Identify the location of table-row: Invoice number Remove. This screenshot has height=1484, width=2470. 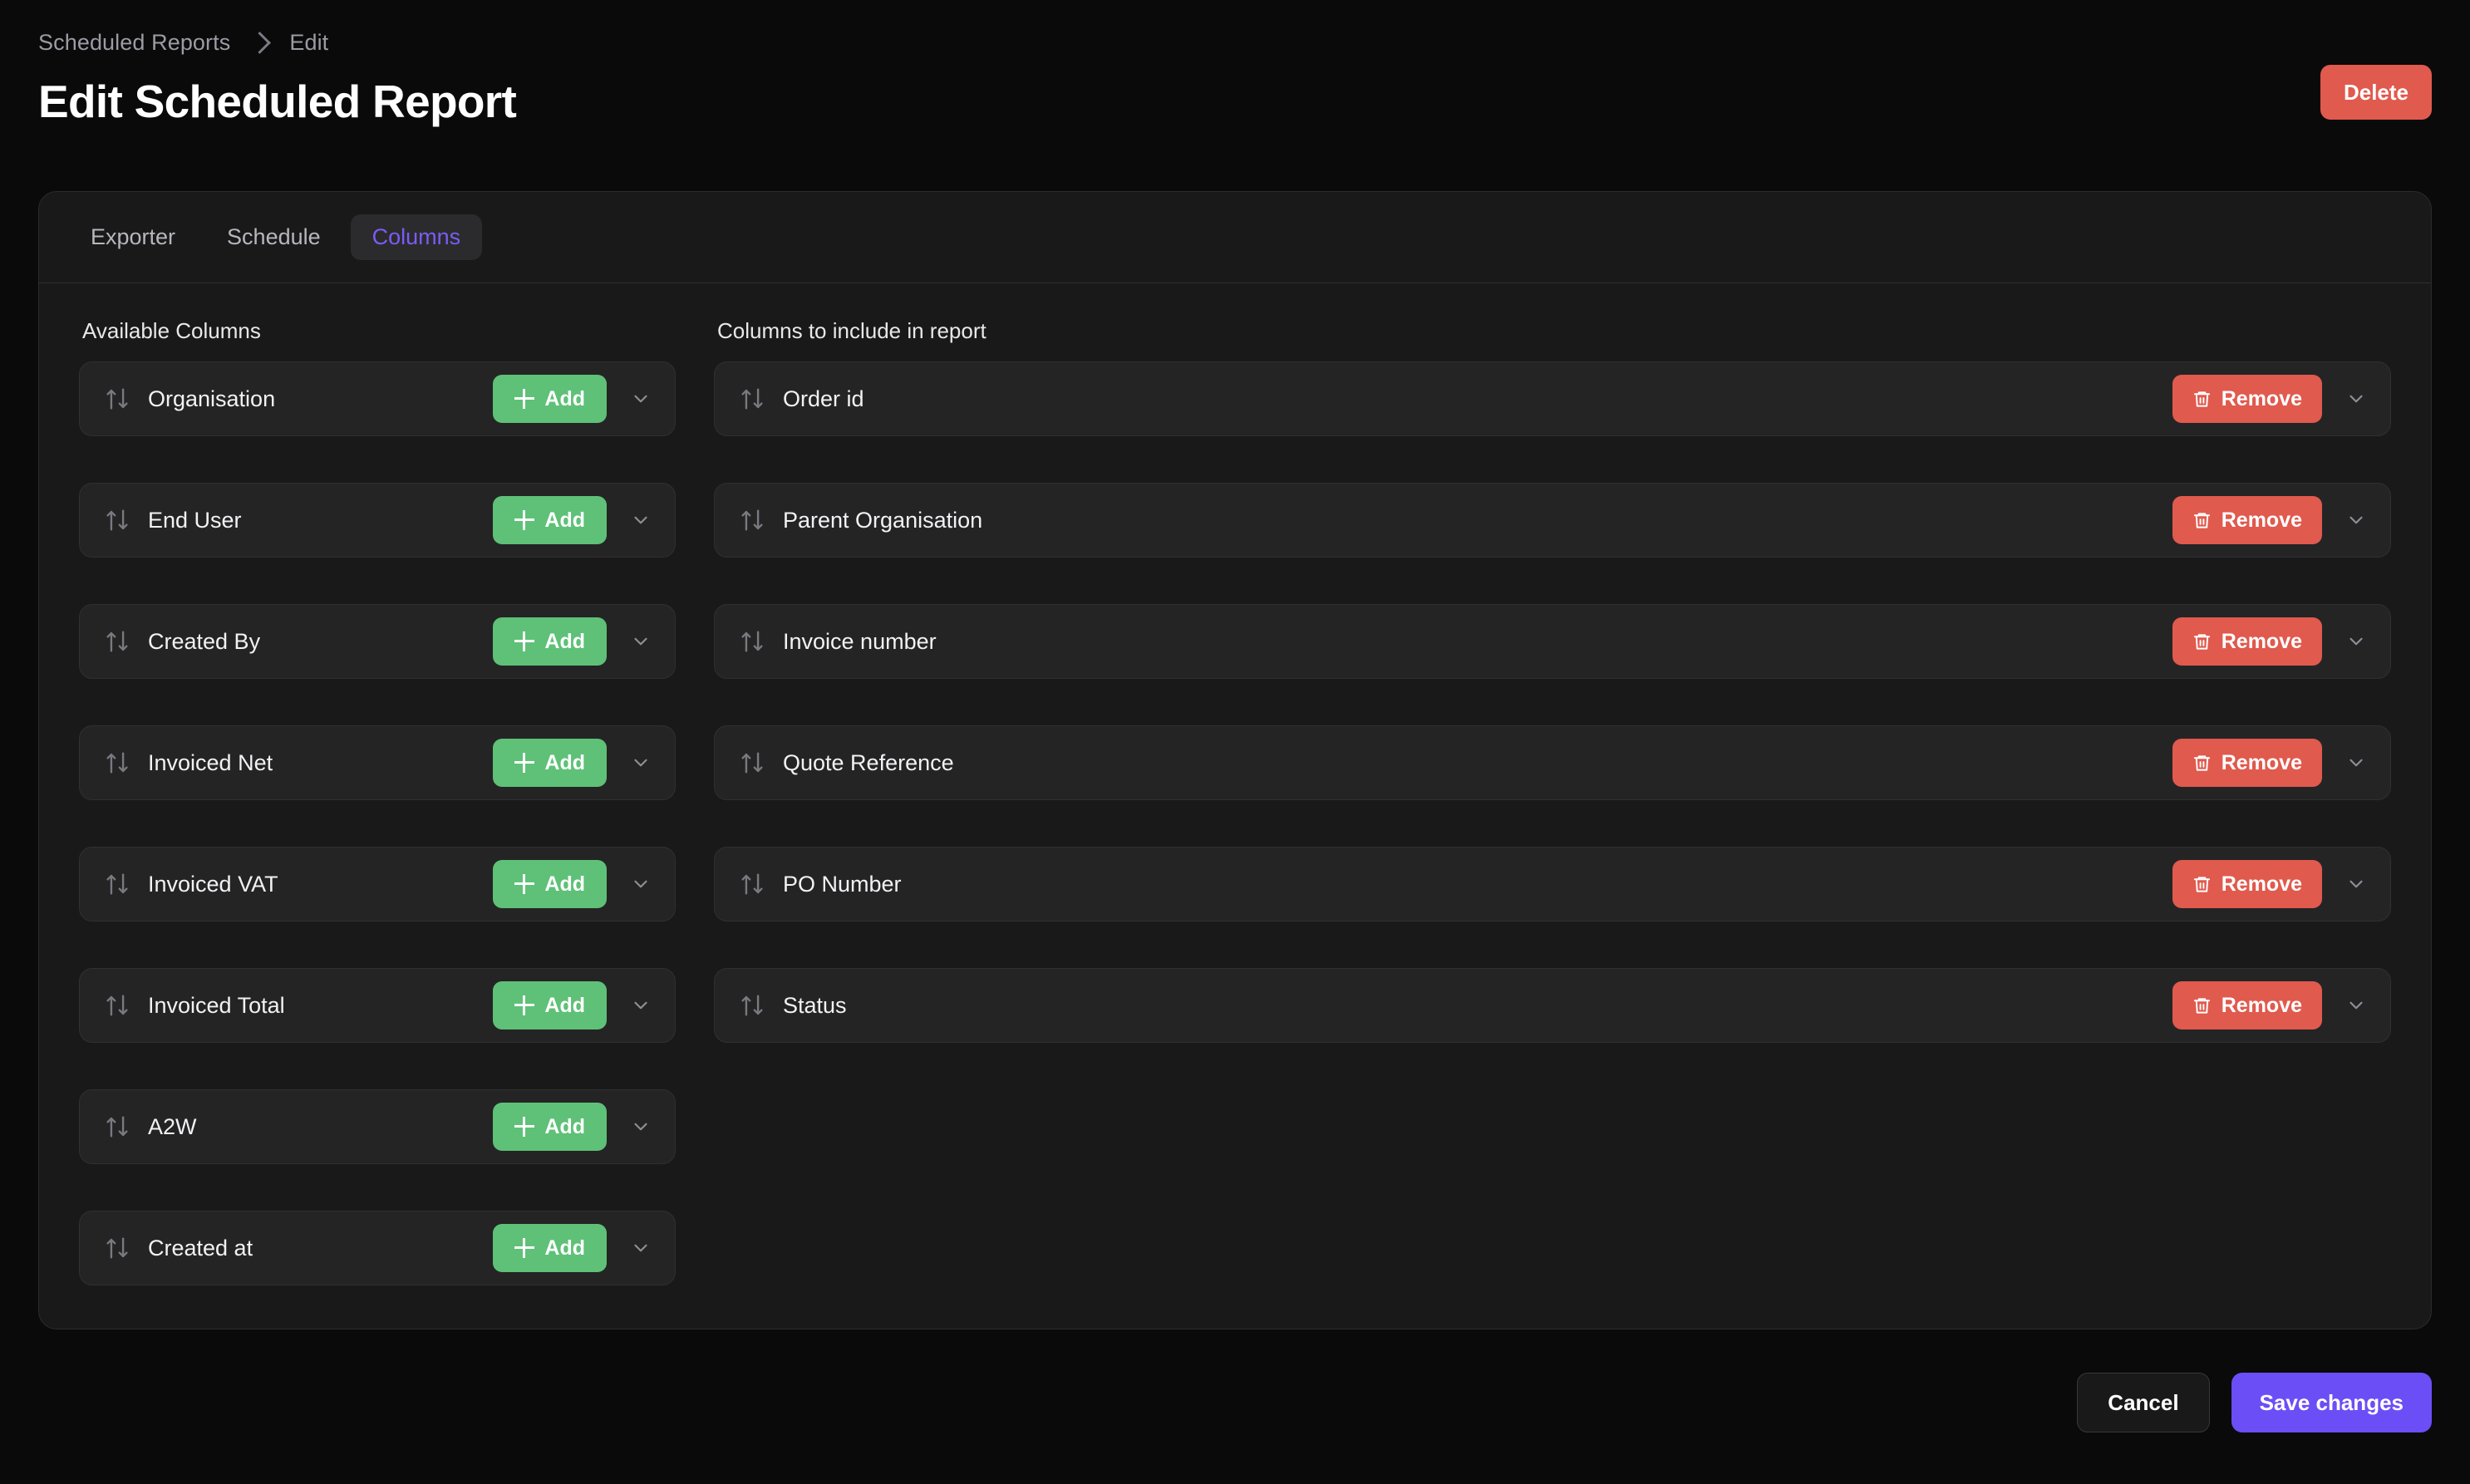
(1552, 641).